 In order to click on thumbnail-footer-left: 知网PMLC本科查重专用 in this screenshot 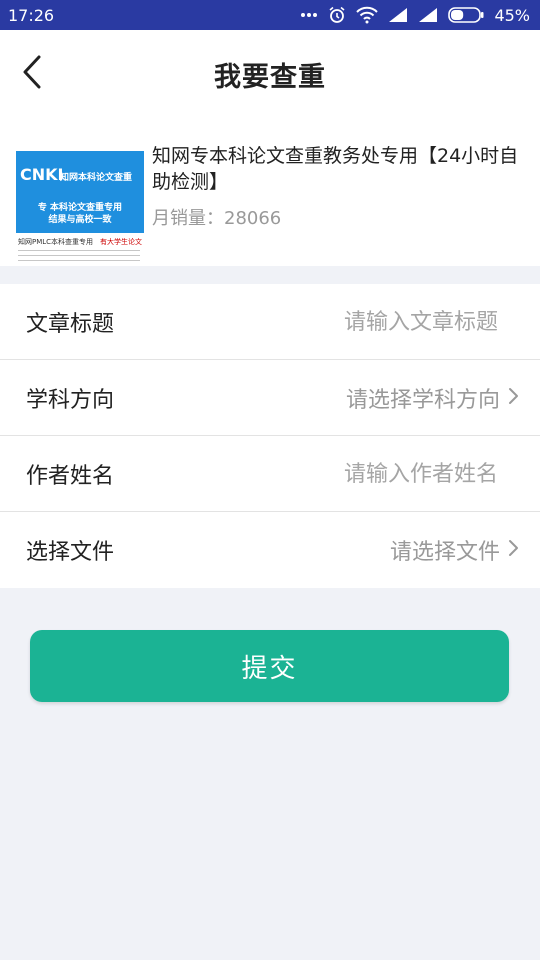, I will do `click(56, 242)`.